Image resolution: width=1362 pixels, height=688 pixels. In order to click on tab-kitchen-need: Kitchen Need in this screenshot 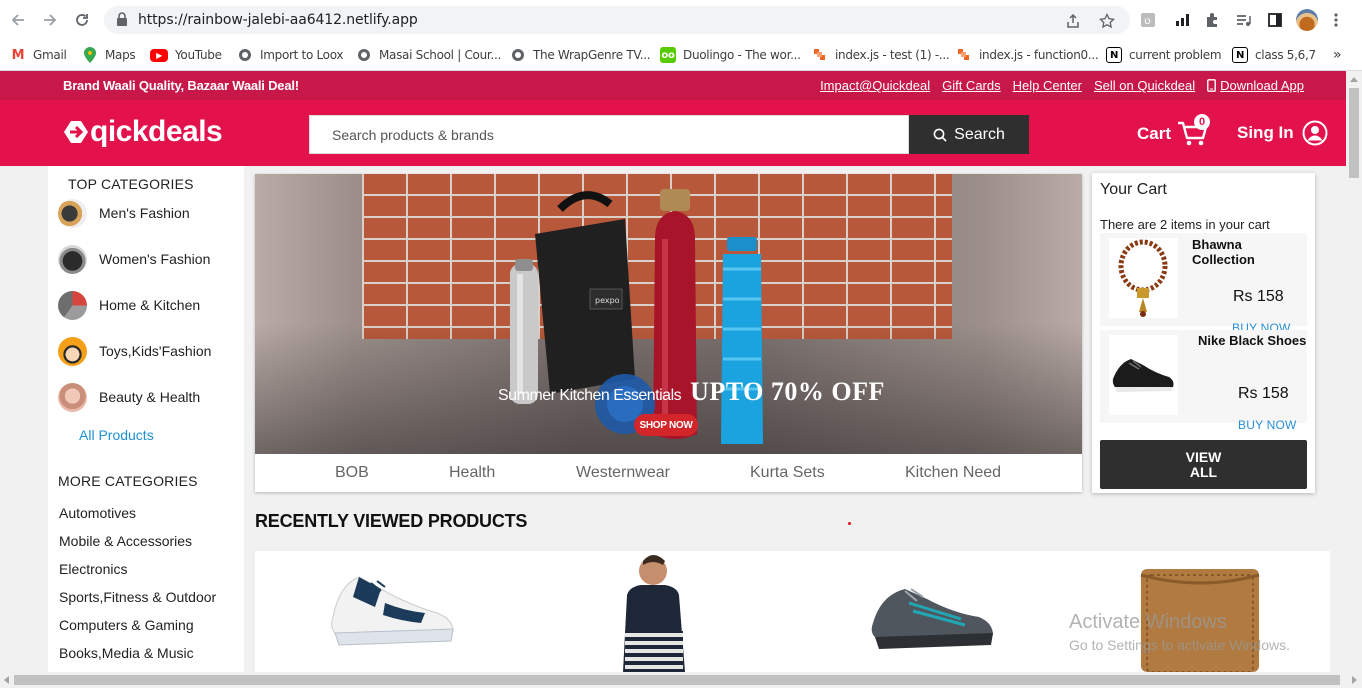, I will do `click(953, 473)`.